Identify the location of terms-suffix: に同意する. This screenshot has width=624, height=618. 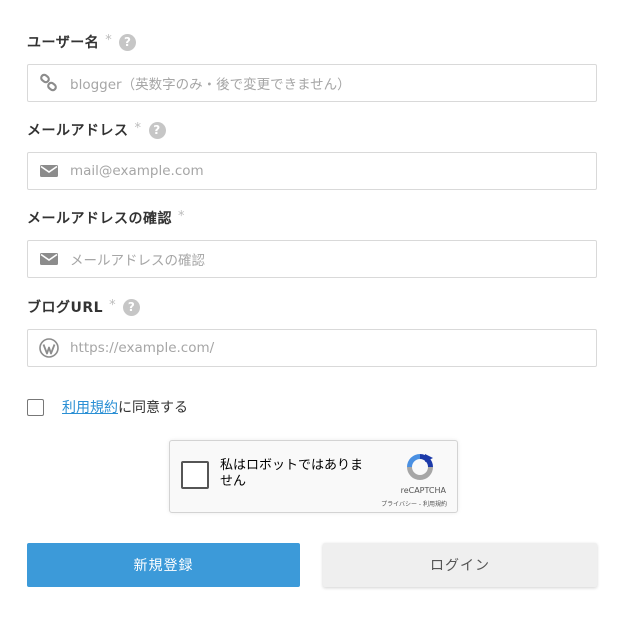
(153, 408).